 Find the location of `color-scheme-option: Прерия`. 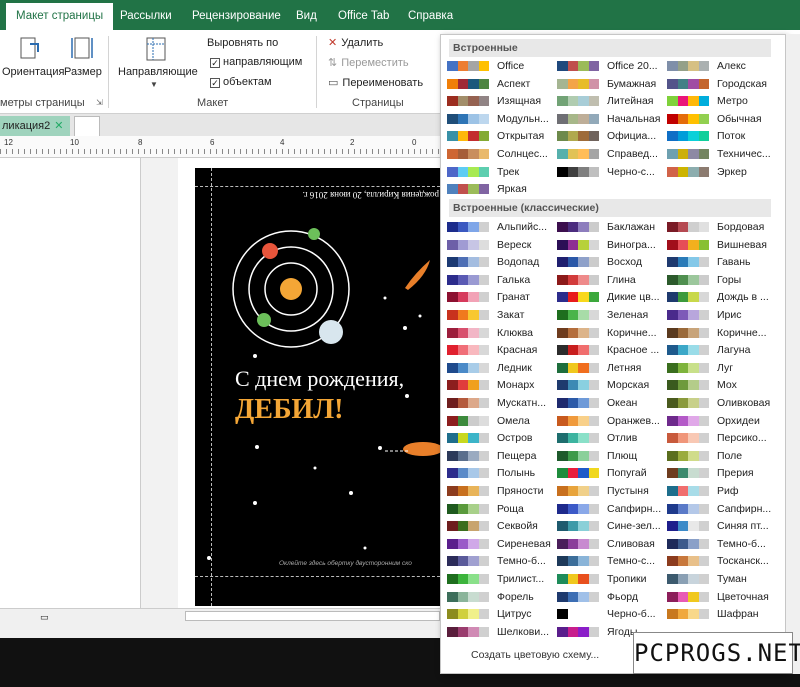

color-scheme-option: Прерия is located at coordinates (721, 473).